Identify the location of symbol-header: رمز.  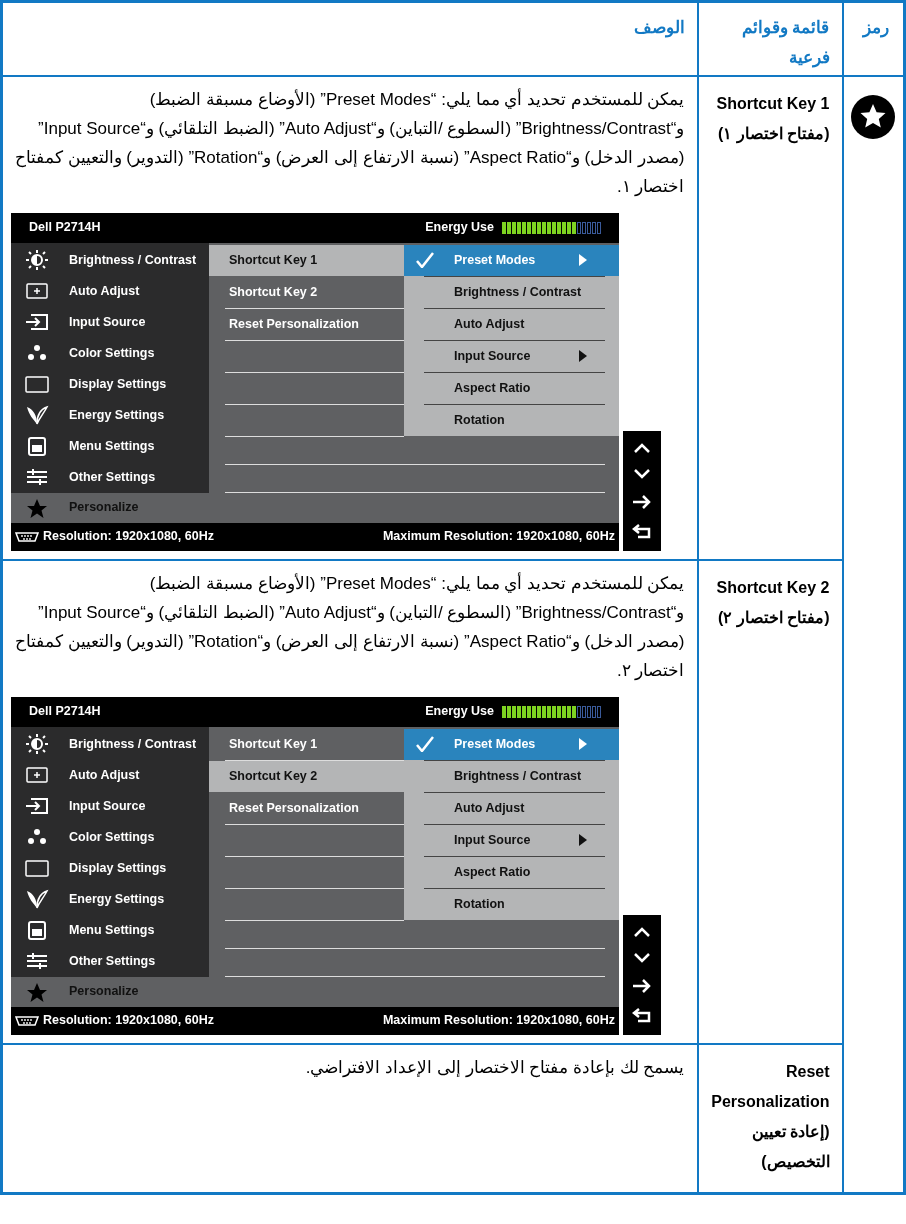
(873, 38).